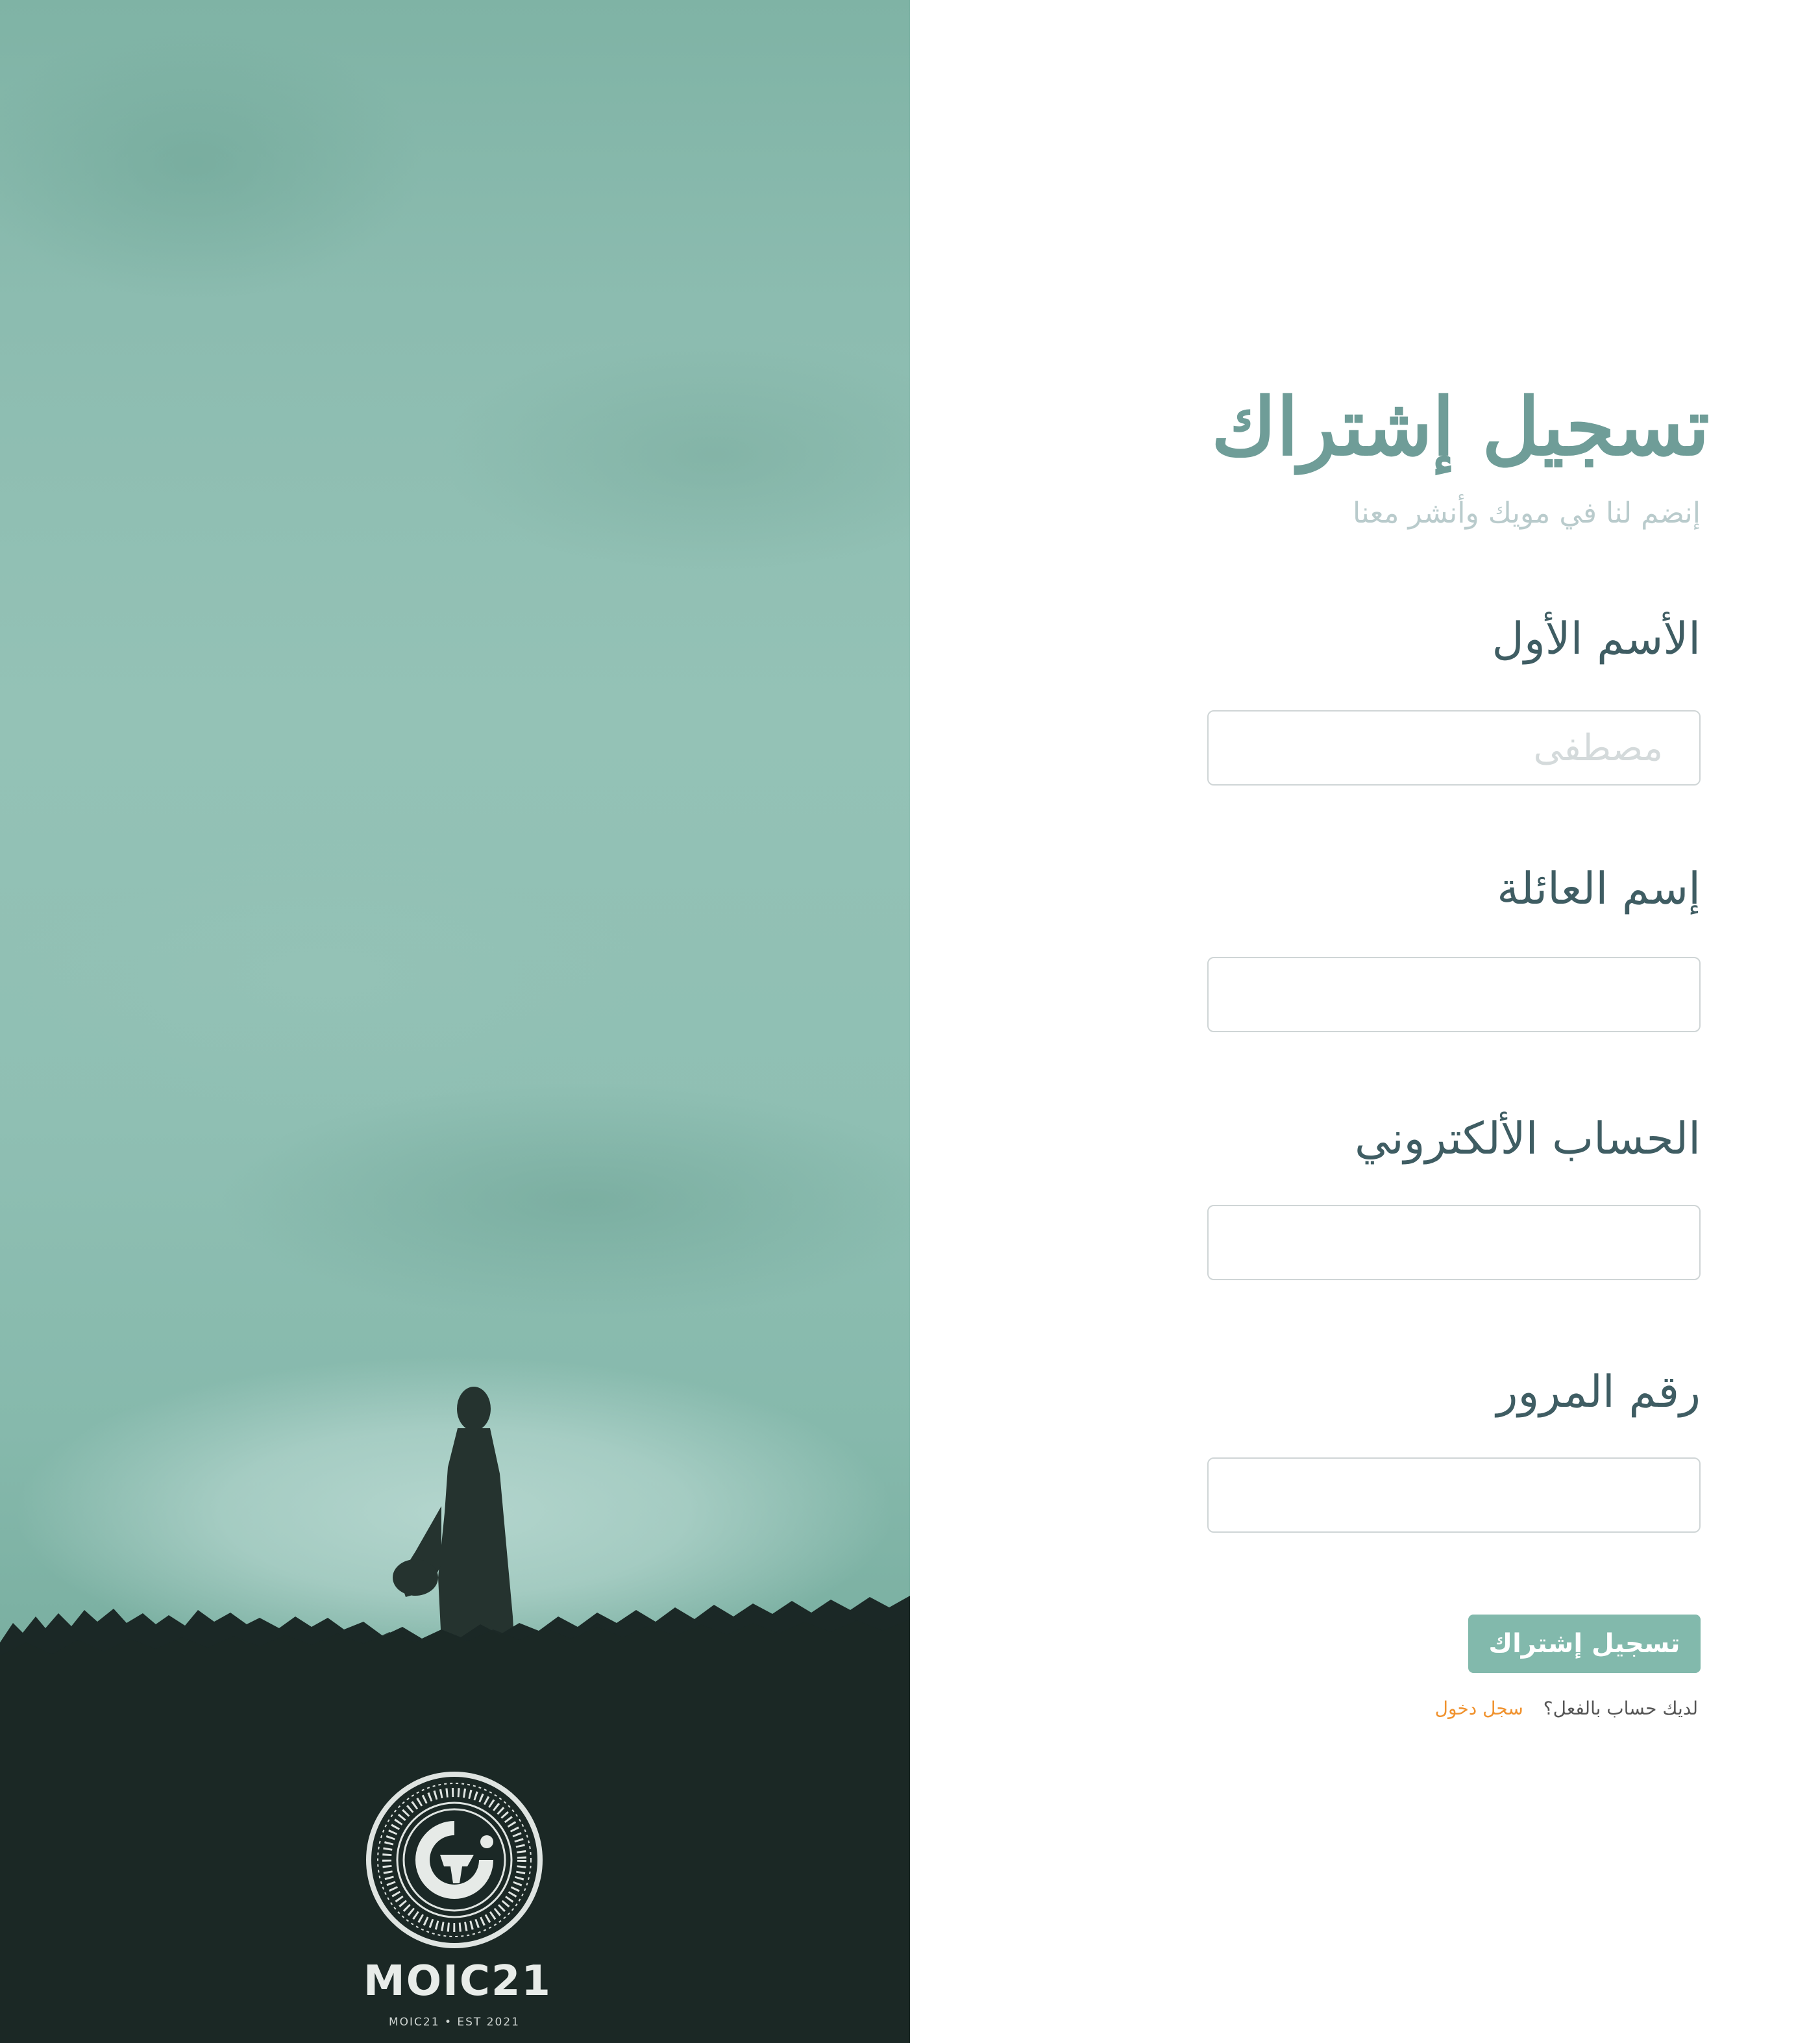 This screenshot has height=2043, width=1820. Describe the element at coordinates (1599, 889) in the screenshot. I see `last-name-label: إسم العائلة` at that location.